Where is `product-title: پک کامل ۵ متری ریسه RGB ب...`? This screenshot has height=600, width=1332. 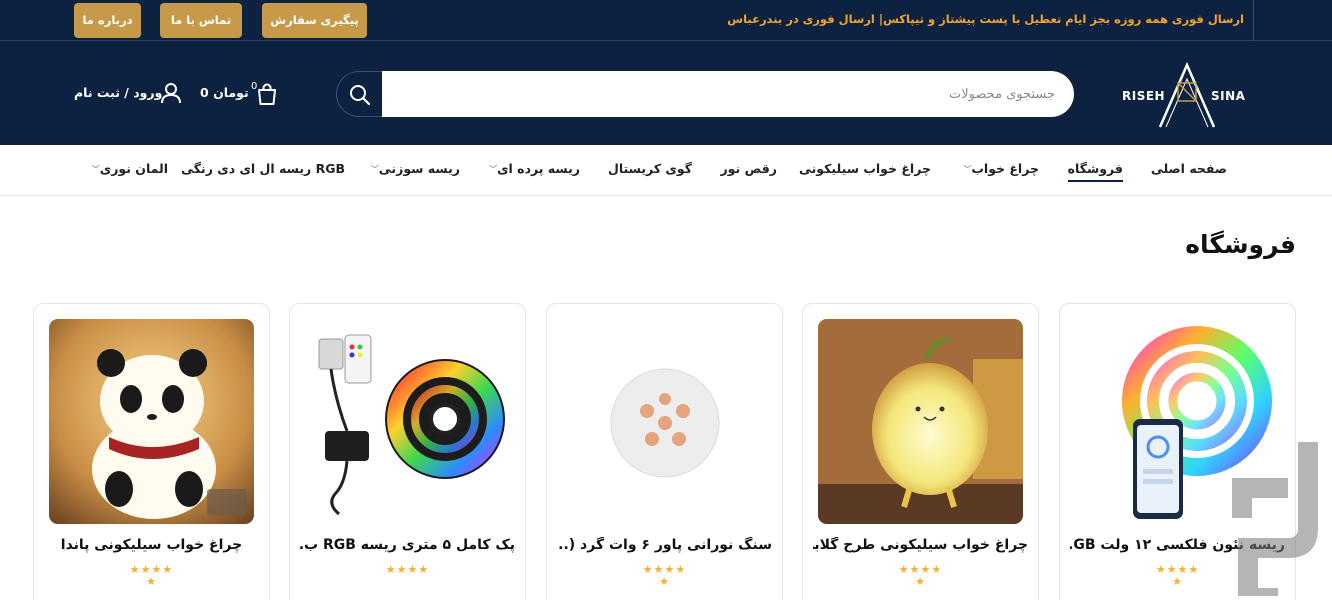 product-title: پک کامل ۵ متری ریسه RGB ب... is located at coordinates (407, 545).